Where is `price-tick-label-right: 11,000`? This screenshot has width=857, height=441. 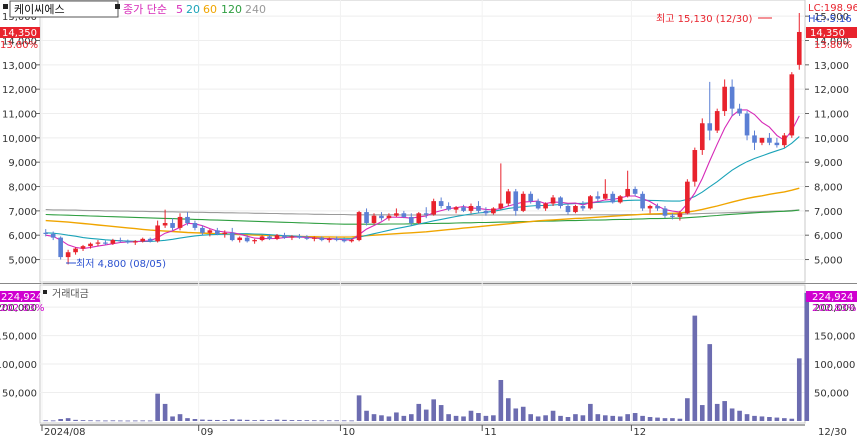
price-tick-label-right: 11,000 is located at coordinates (831, 115).